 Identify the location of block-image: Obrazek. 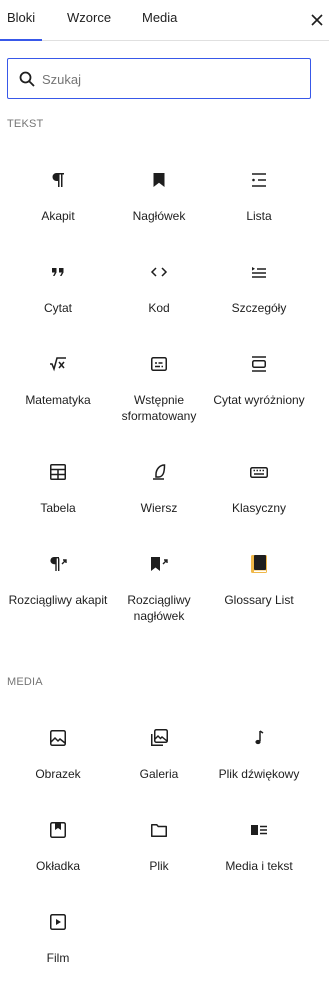
(58, 754).